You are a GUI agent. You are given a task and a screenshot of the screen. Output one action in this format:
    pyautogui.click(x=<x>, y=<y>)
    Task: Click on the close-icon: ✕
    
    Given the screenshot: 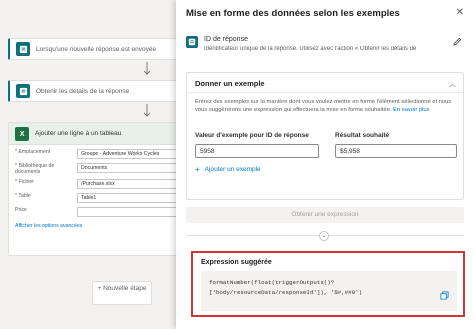 What is the action you would take?
    pyautogui.click(x=460, y=12)
    